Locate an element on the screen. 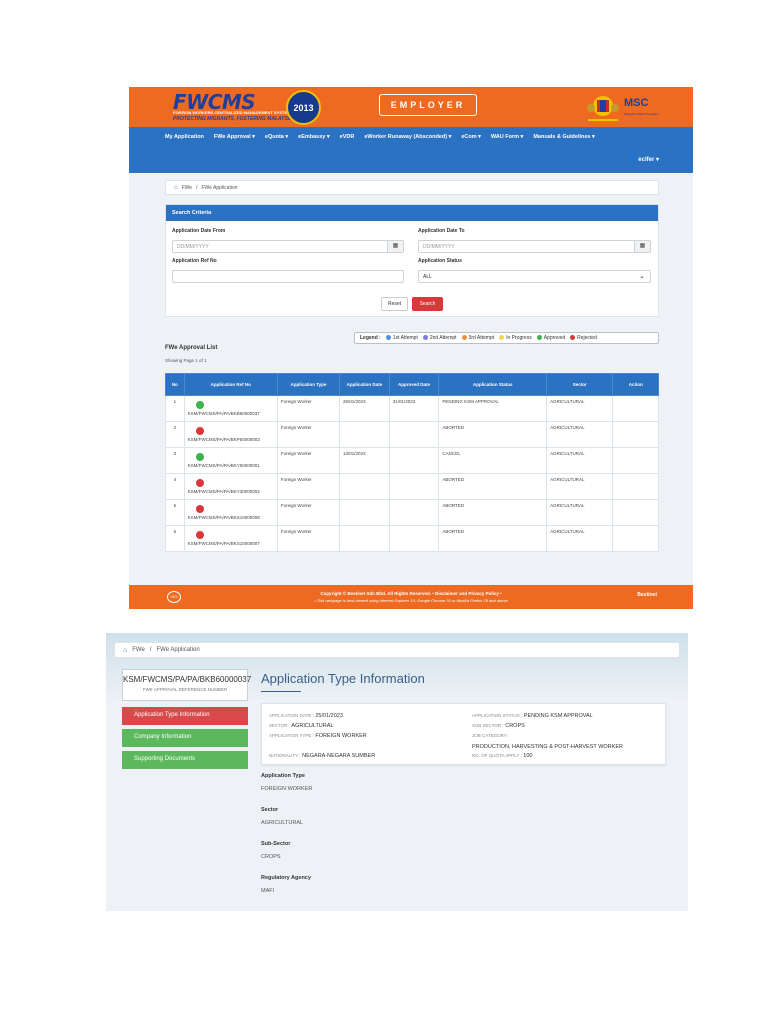 The height and width of the screenshot is (1024, 768). application-ref-link: KSM/FWCMS/PA/PA/BKY30000002 is located at coordinates (224, 491).